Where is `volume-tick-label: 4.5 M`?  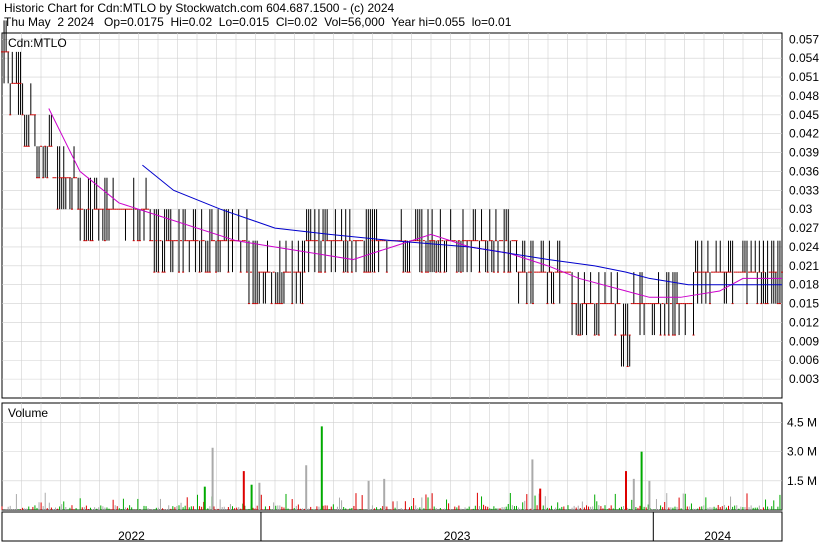 volume-tick-label: 4.5 M is located at coordinates (802, 422).